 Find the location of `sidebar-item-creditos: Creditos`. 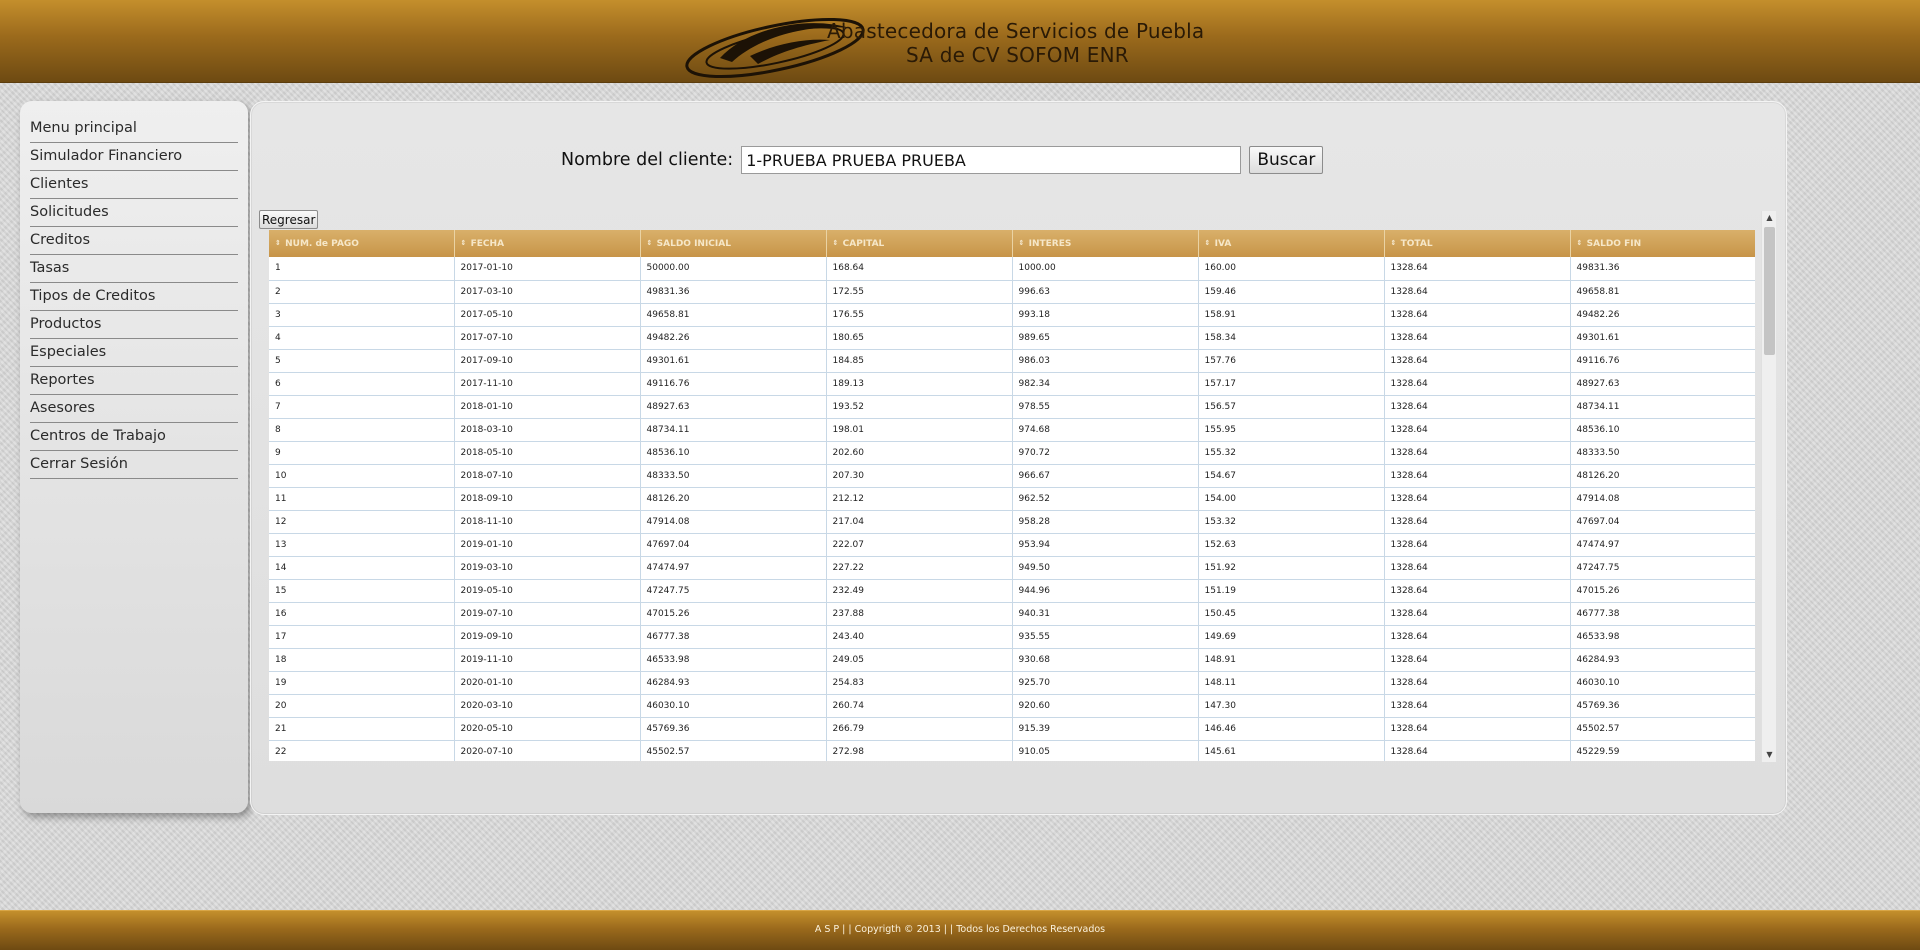

sidebar-item-creditos: Creditos is located at coordinates (134, 241).